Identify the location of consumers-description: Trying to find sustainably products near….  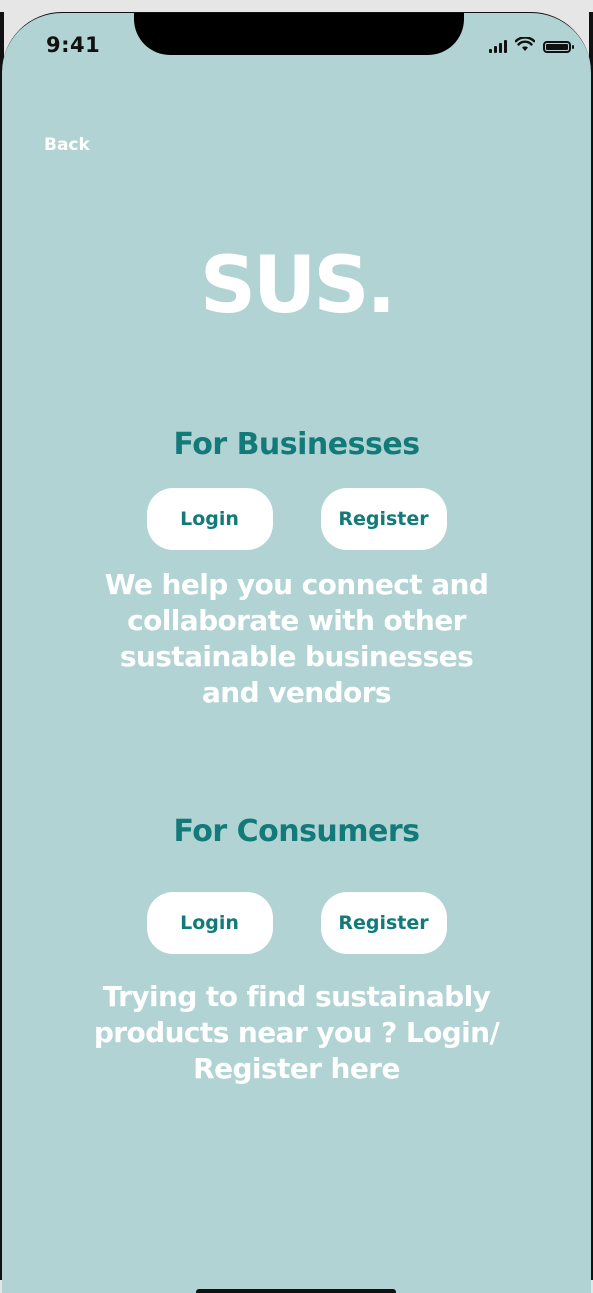
(296, 1032).